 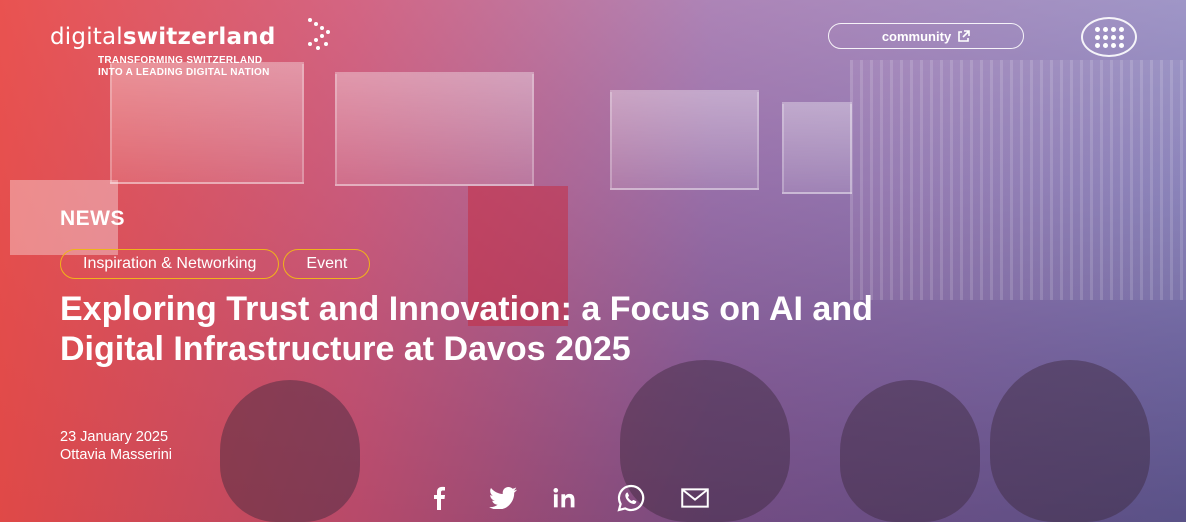 I want to click on share-bar, so click(x=567, y=498).